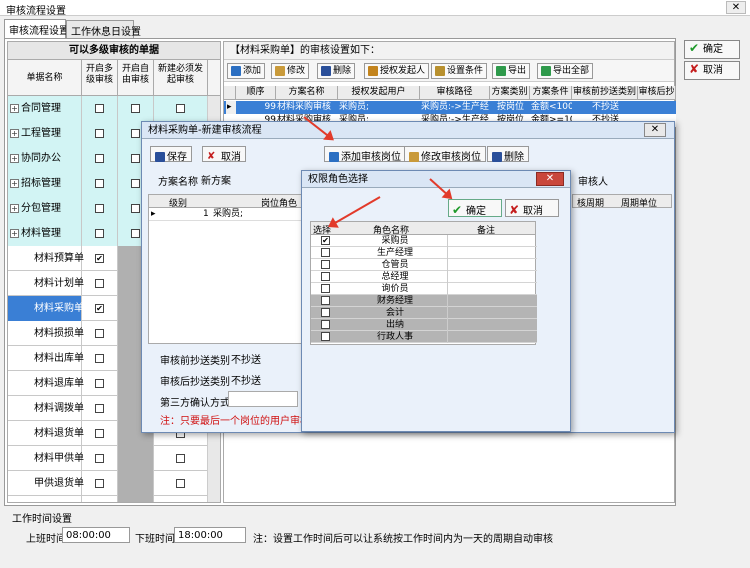 Image resolution: width=750 pixels, height=568 pixels. What do you see at coordinates (459, 71) in the screenshot?
I see `set-condition-button: 设置条件` at bounding box center [459, 71].